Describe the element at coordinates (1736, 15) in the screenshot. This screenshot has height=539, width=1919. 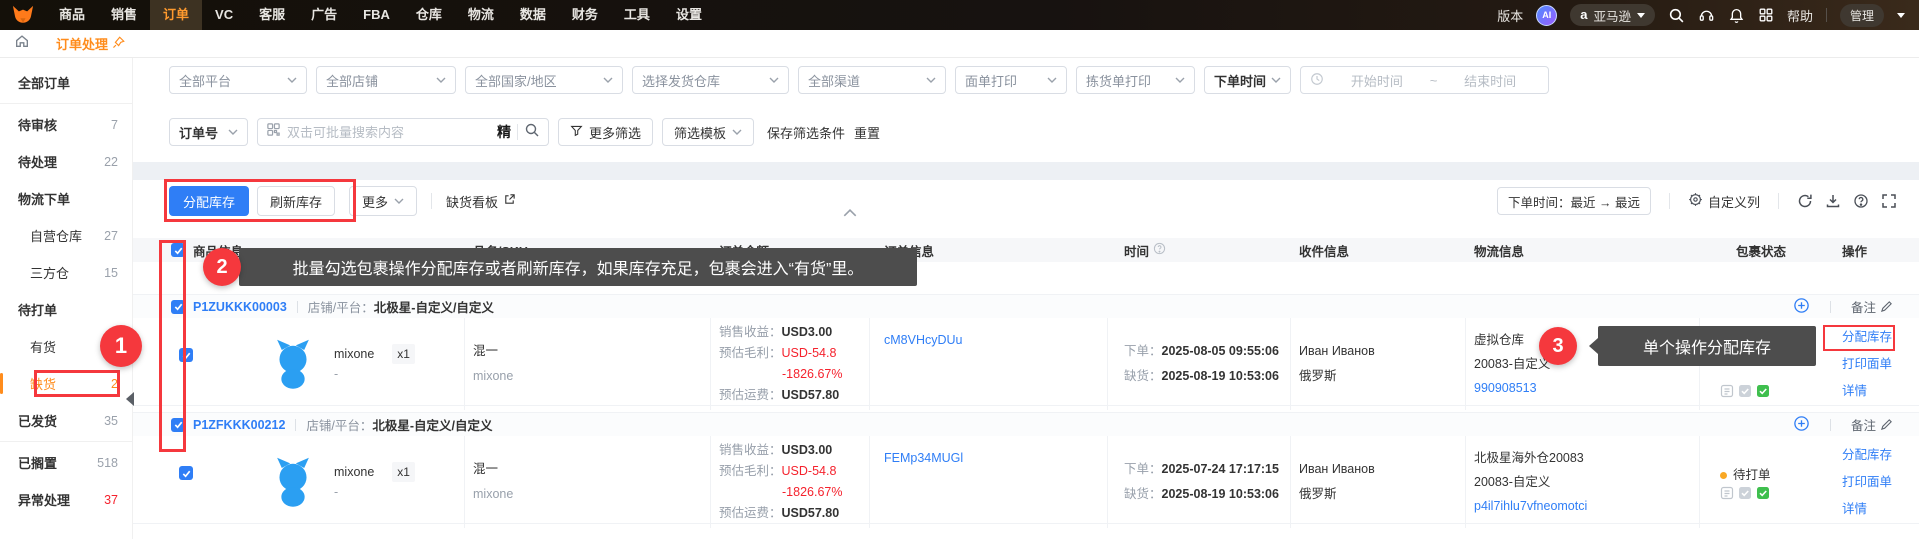
I see `notifications-bell-icon` at that location.